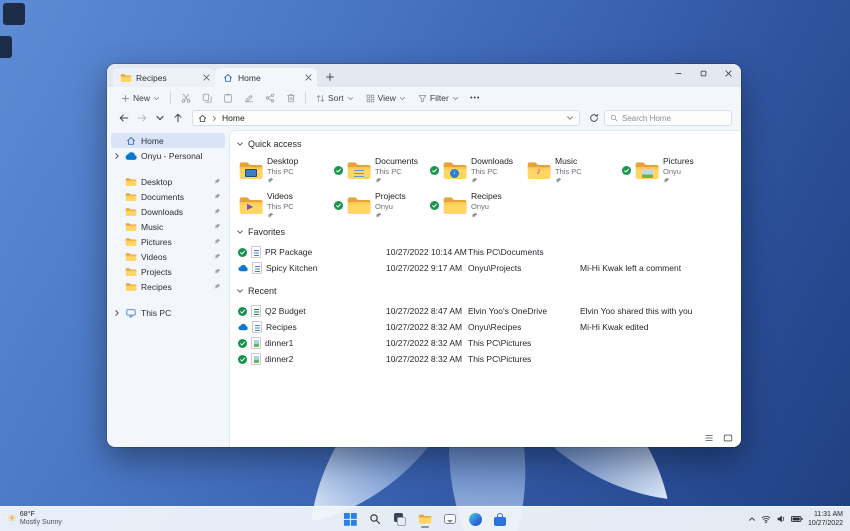 This screenshot has width=850, height=531. What do you see at coordinates (164, 77) in the screenshot?
I see `tab-recipes: Recipes` at bounding box center [164, 77].